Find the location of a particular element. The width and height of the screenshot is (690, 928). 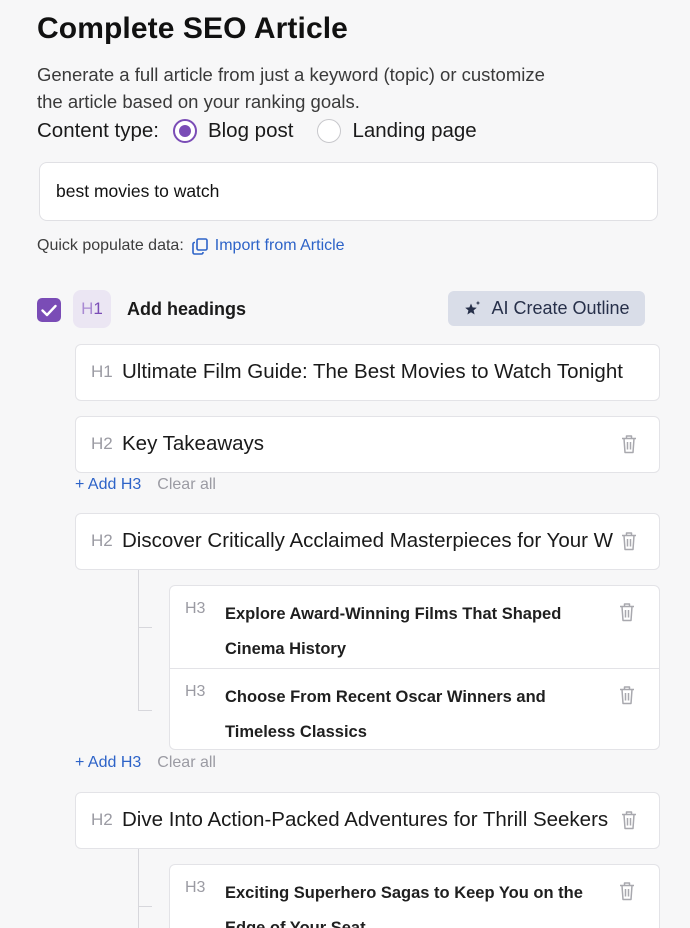

page-title: Complete SEO Article is located at coordinates (192, 28).